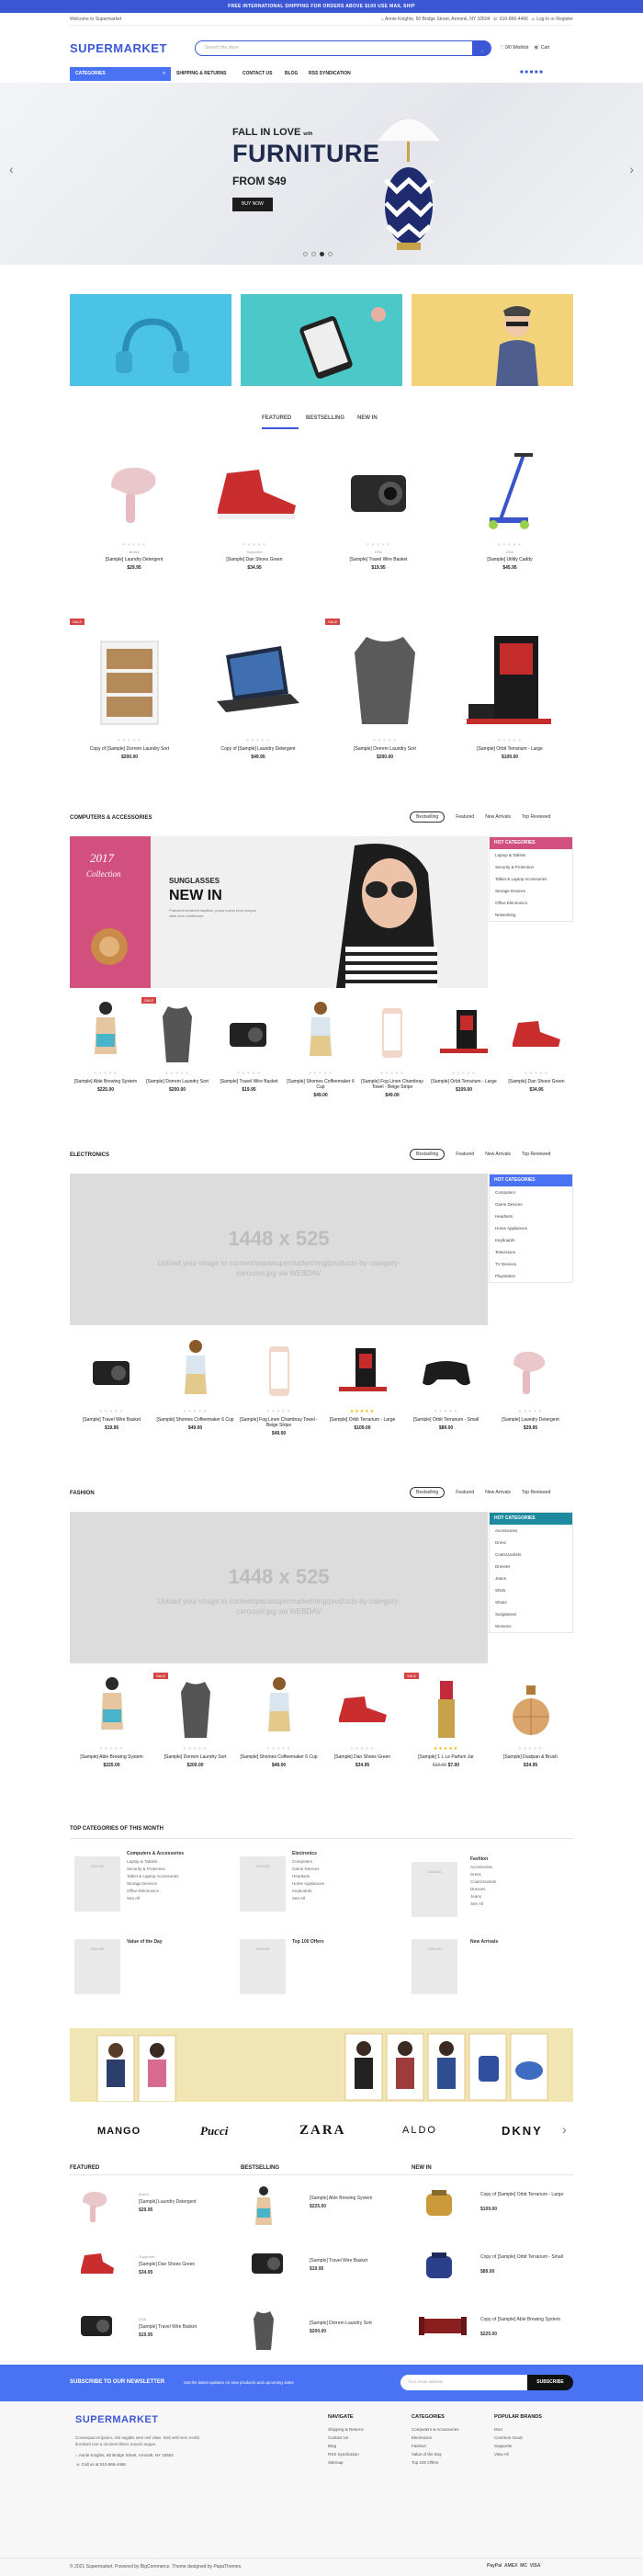 This screenshot has height=2576, width=643. I want to click on hot-category-link: Headsets, so click(531, 1216).